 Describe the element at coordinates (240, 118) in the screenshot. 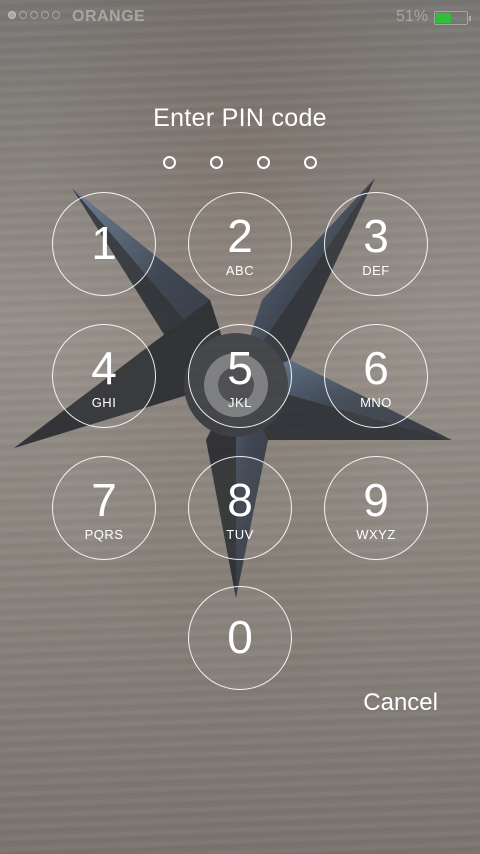

I see `pin-prompt-title: Enter PIN code` at that location.